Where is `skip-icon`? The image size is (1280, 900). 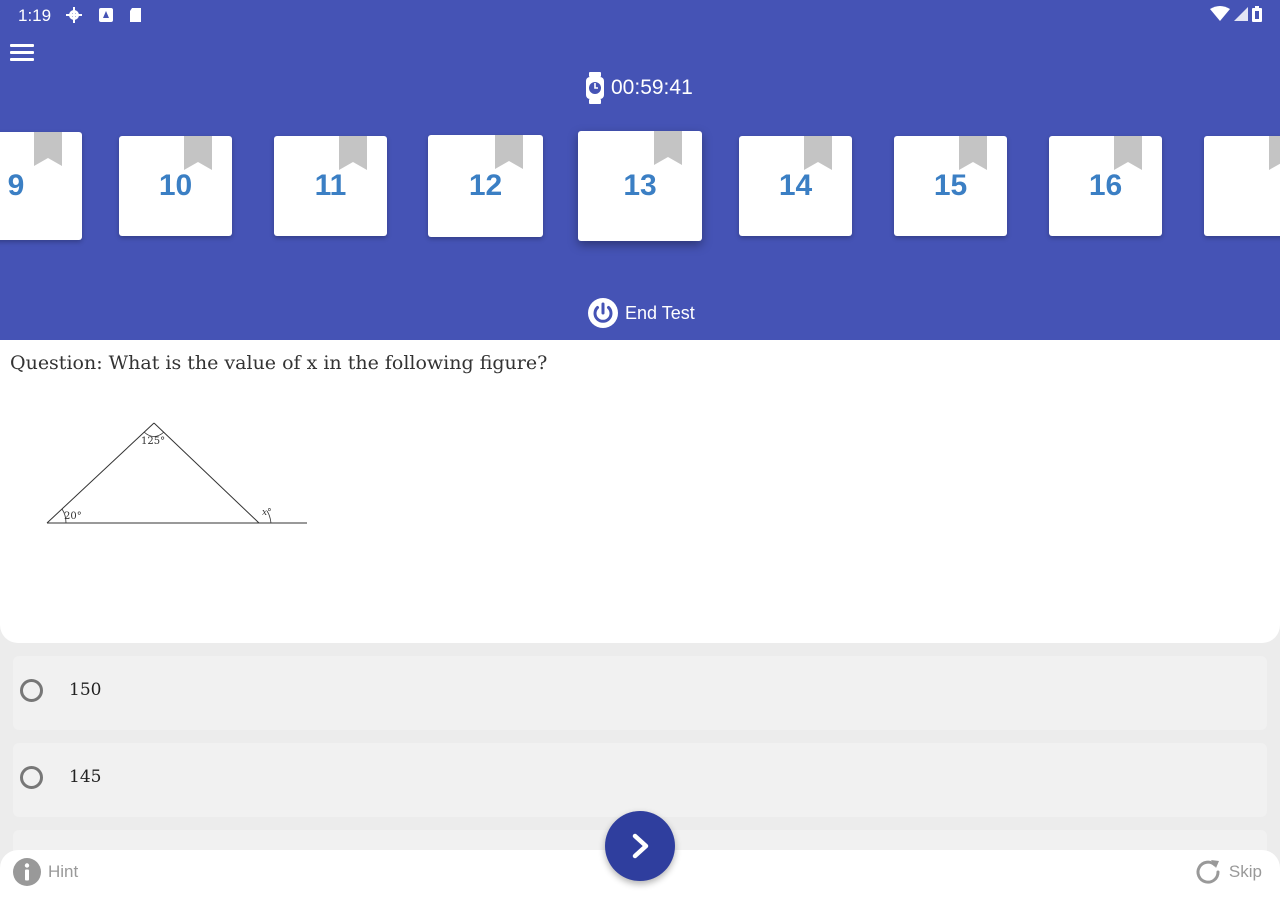
skip-icon is located at coordinates (1208, 872).